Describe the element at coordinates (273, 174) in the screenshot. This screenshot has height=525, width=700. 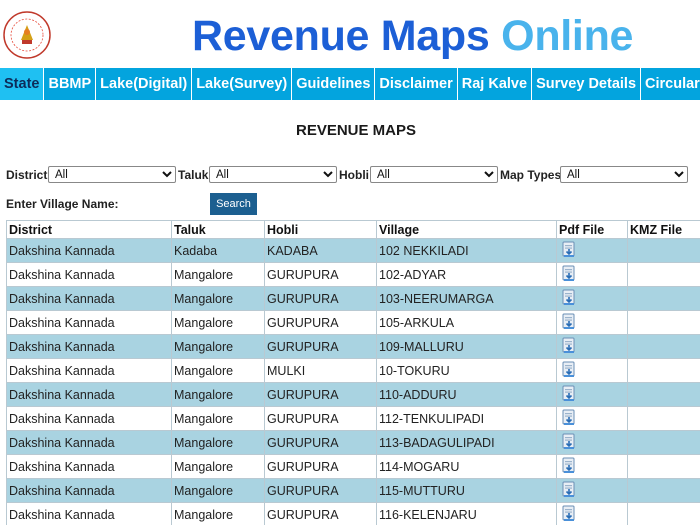
I see `taluk-select: All` at that location.